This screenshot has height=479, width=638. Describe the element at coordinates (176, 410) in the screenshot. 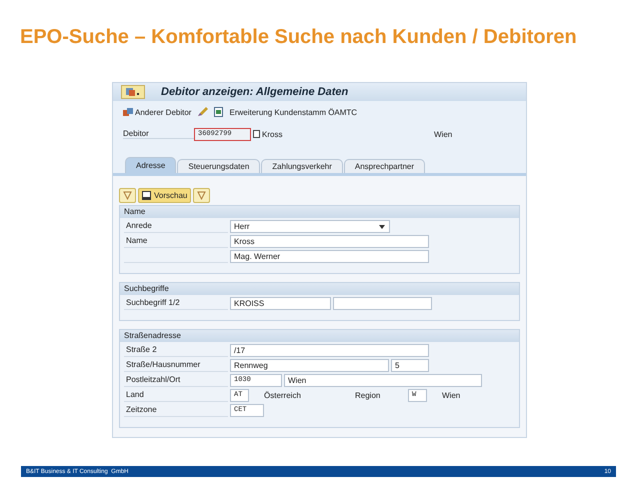

I see `field-label: Zeitzone` at that location.